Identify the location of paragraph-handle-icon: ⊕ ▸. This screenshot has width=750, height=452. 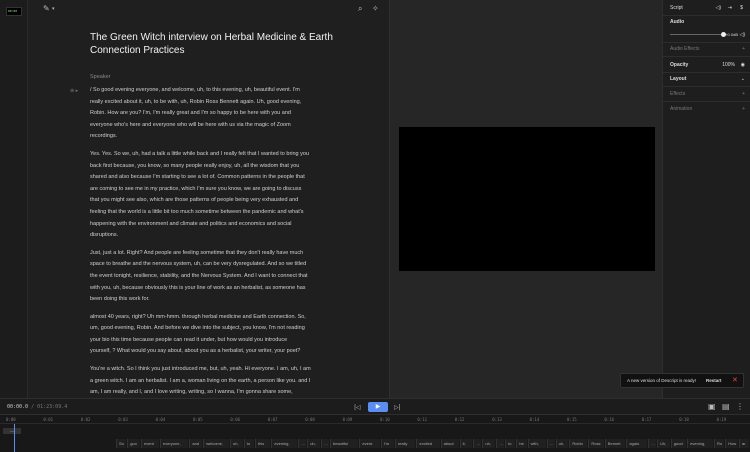
(74, 91).